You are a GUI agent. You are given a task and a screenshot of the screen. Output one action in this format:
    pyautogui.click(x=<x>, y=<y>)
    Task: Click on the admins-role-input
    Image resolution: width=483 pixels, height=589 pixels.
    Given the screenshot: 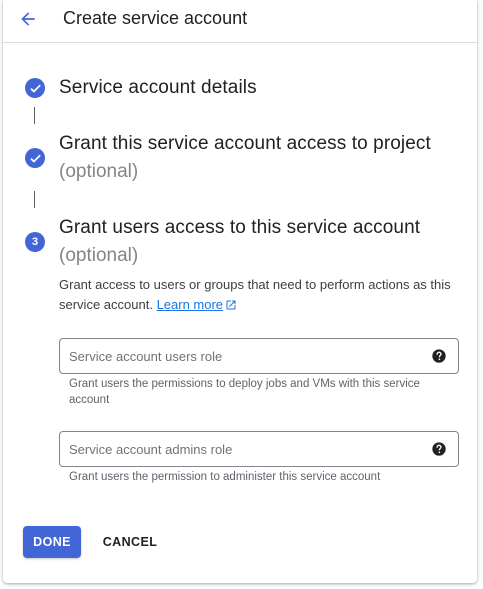 What is the action you would take?
    pyautogui.click(x=244, y=449)
    